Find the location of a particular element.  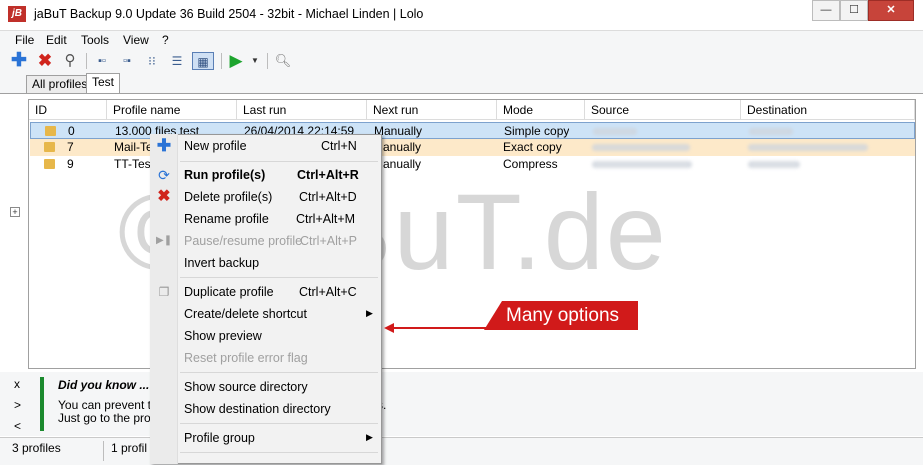

cell-id: 9 is located at coordinates (70, 164).